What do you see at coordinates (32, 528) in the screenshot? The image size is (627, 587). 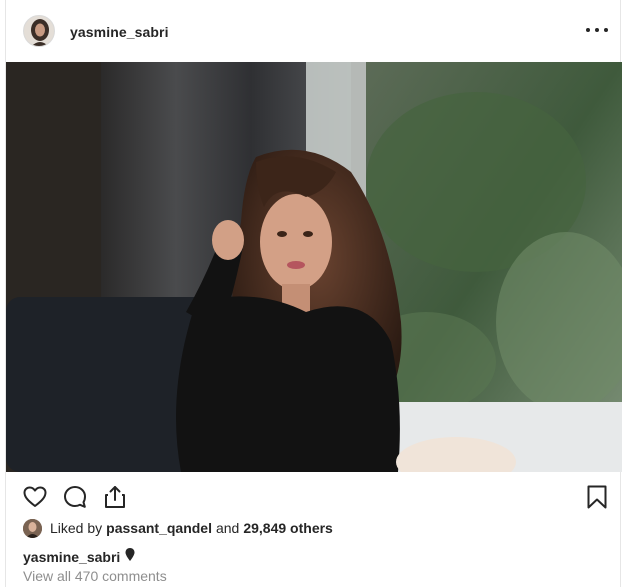 I see `liker-avatar` at bounding box center [32, 528].